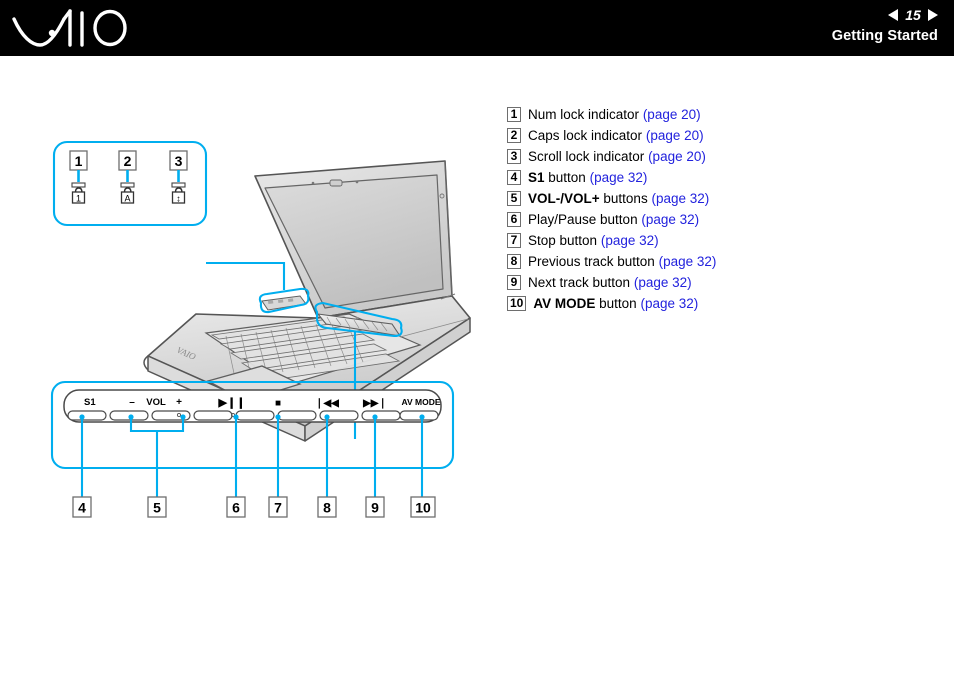  What do you see at coordinates (179, 402) in the screenshot?
I see `label-vol-plus: +` at bounding box center [179, 402].